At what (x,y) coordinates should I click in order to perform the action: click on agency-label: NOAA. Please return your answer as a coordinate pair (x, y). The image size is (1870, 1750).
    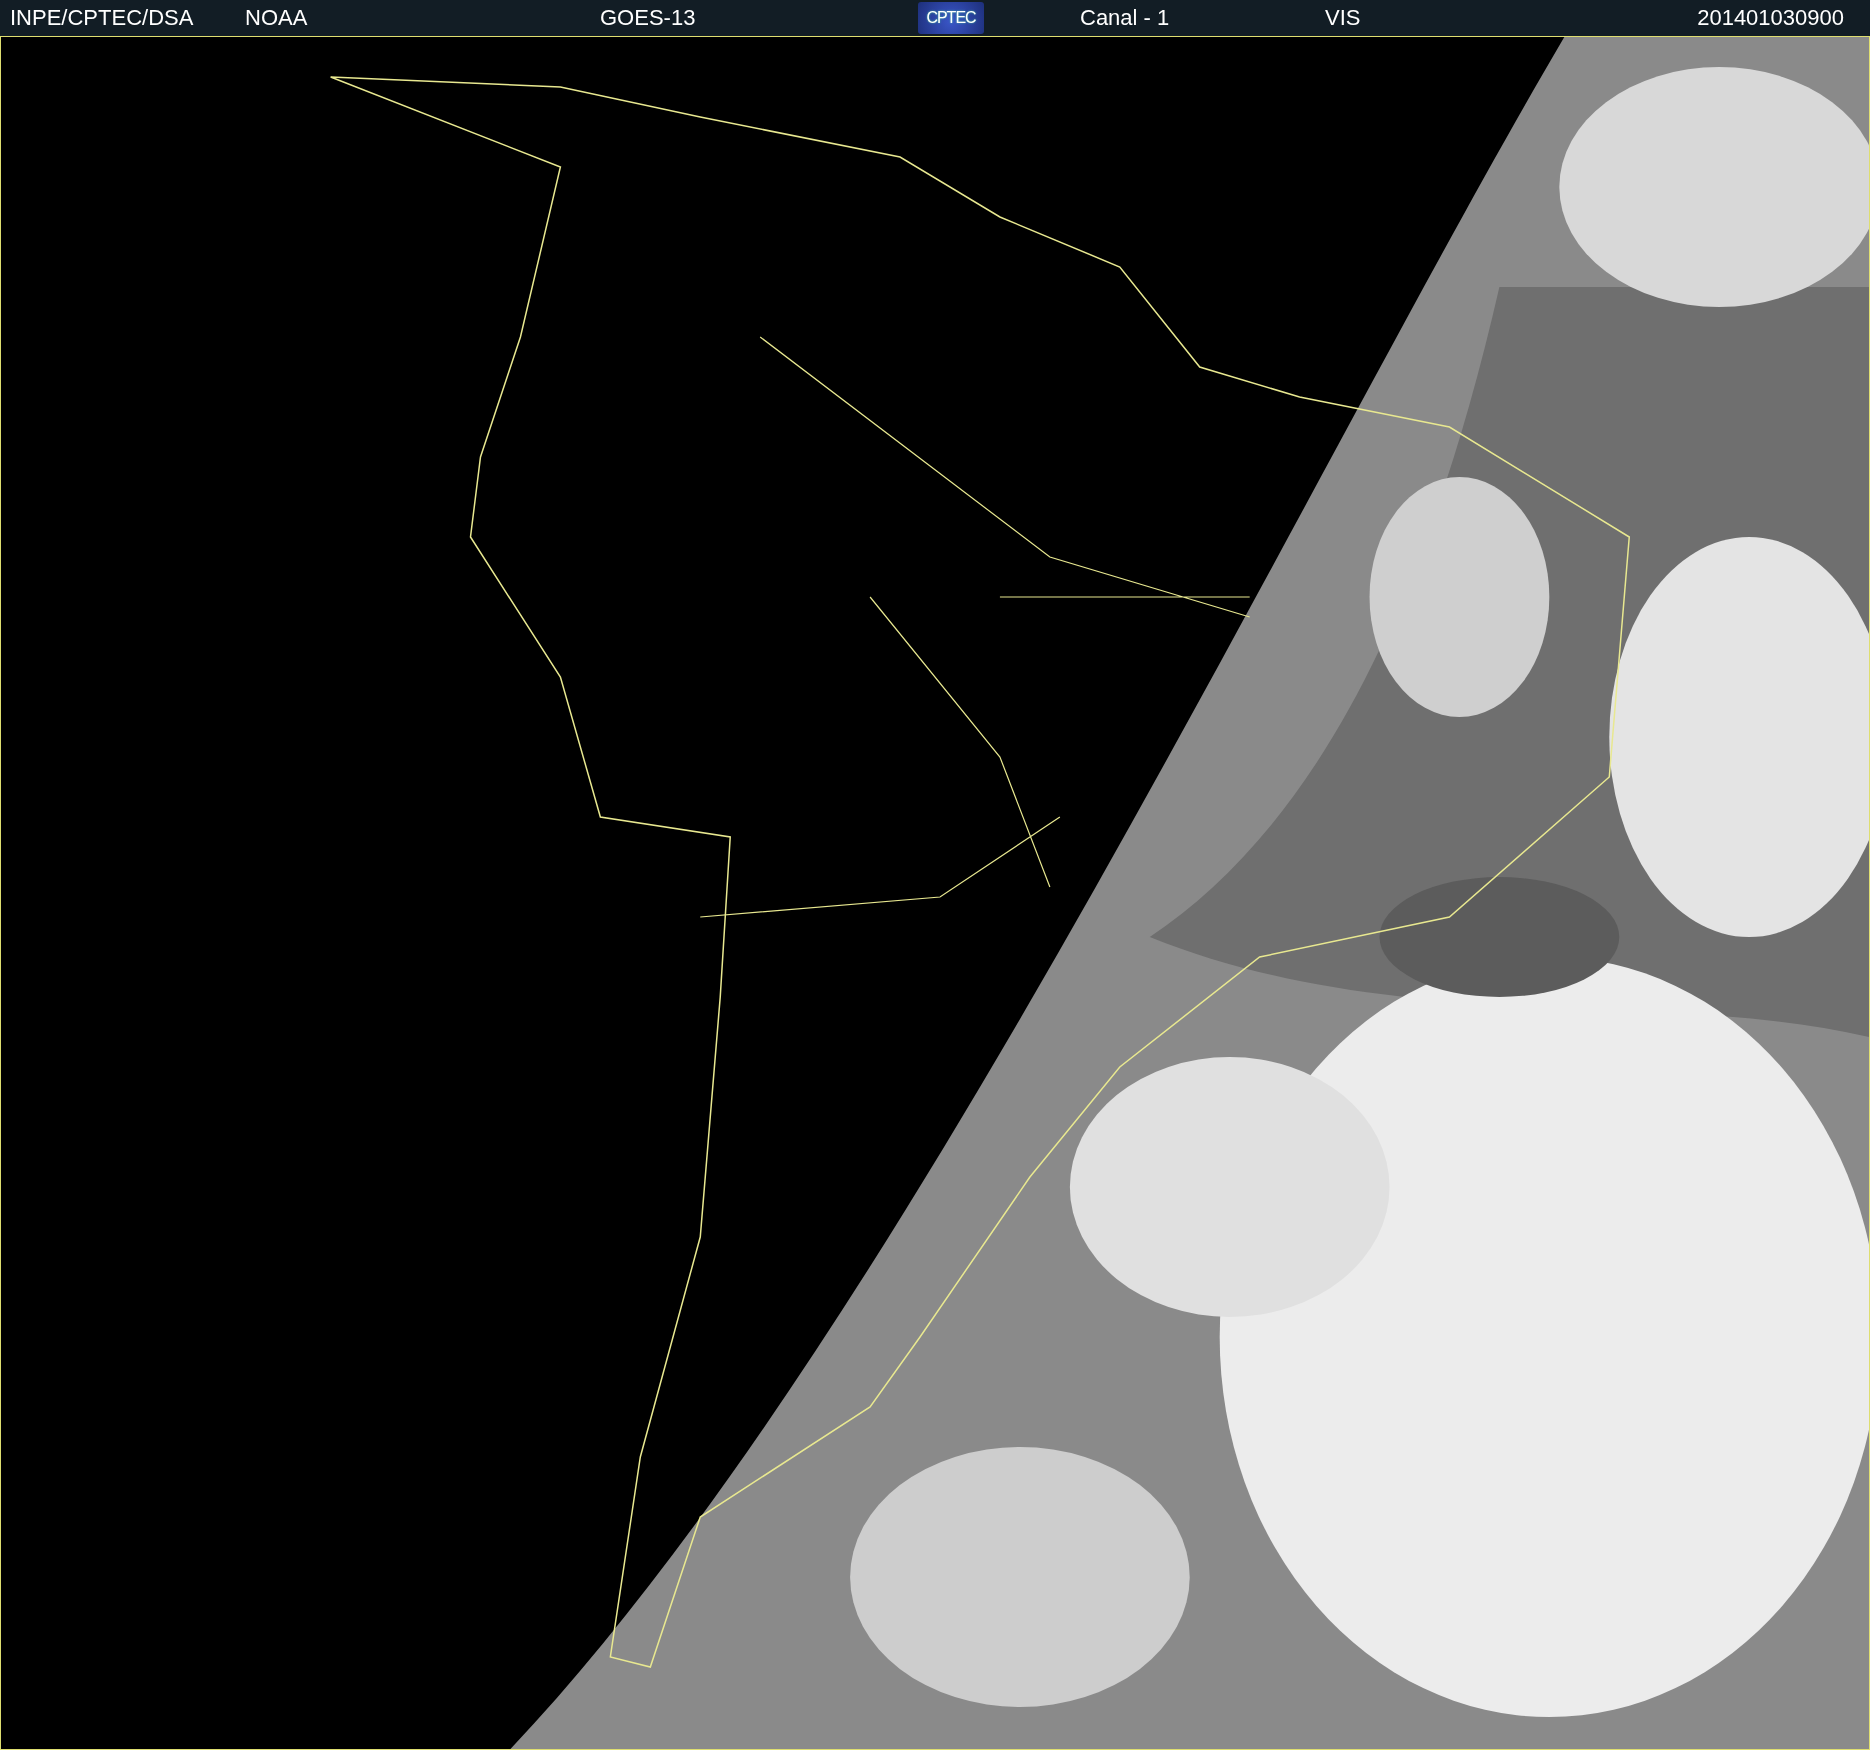
    Looking at the image, I should click on (277, 18).